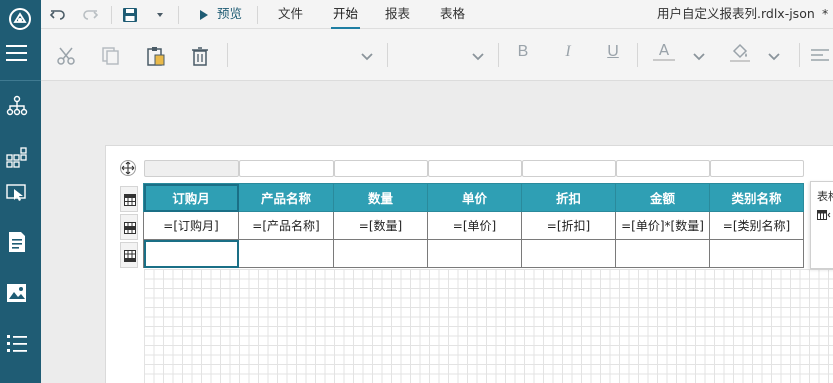 The width and height of the screenshot is (833, 383). What do you see at coordinates (200, 56) in the screenshot?
I see `delete-icon` at bounding box center [200, 56].